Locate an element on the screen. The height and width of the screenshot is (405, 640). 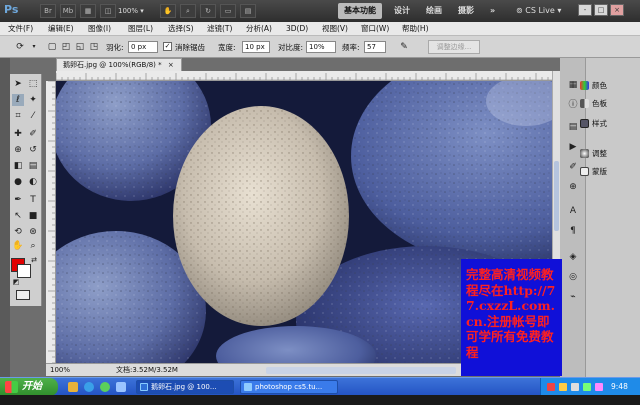
tray-im-icon is located at coordinates (599, 387).